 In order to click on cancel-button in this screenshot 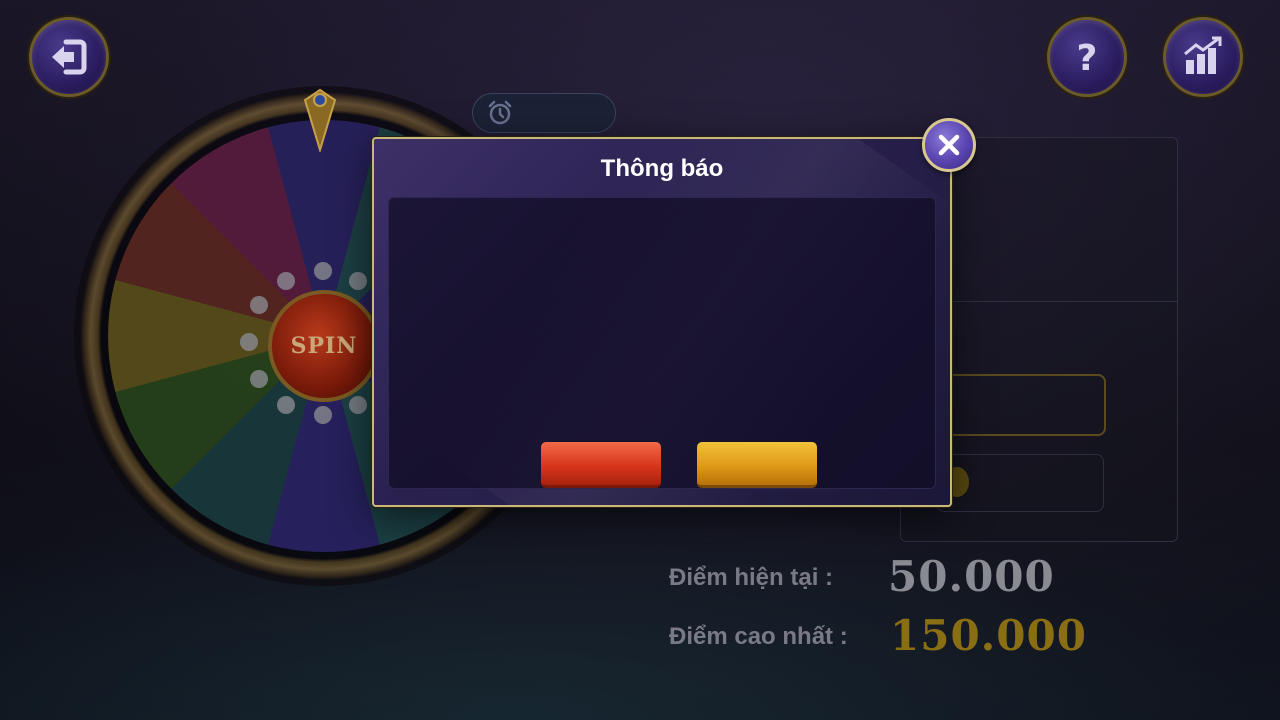, I will do `click(601, 465)`.